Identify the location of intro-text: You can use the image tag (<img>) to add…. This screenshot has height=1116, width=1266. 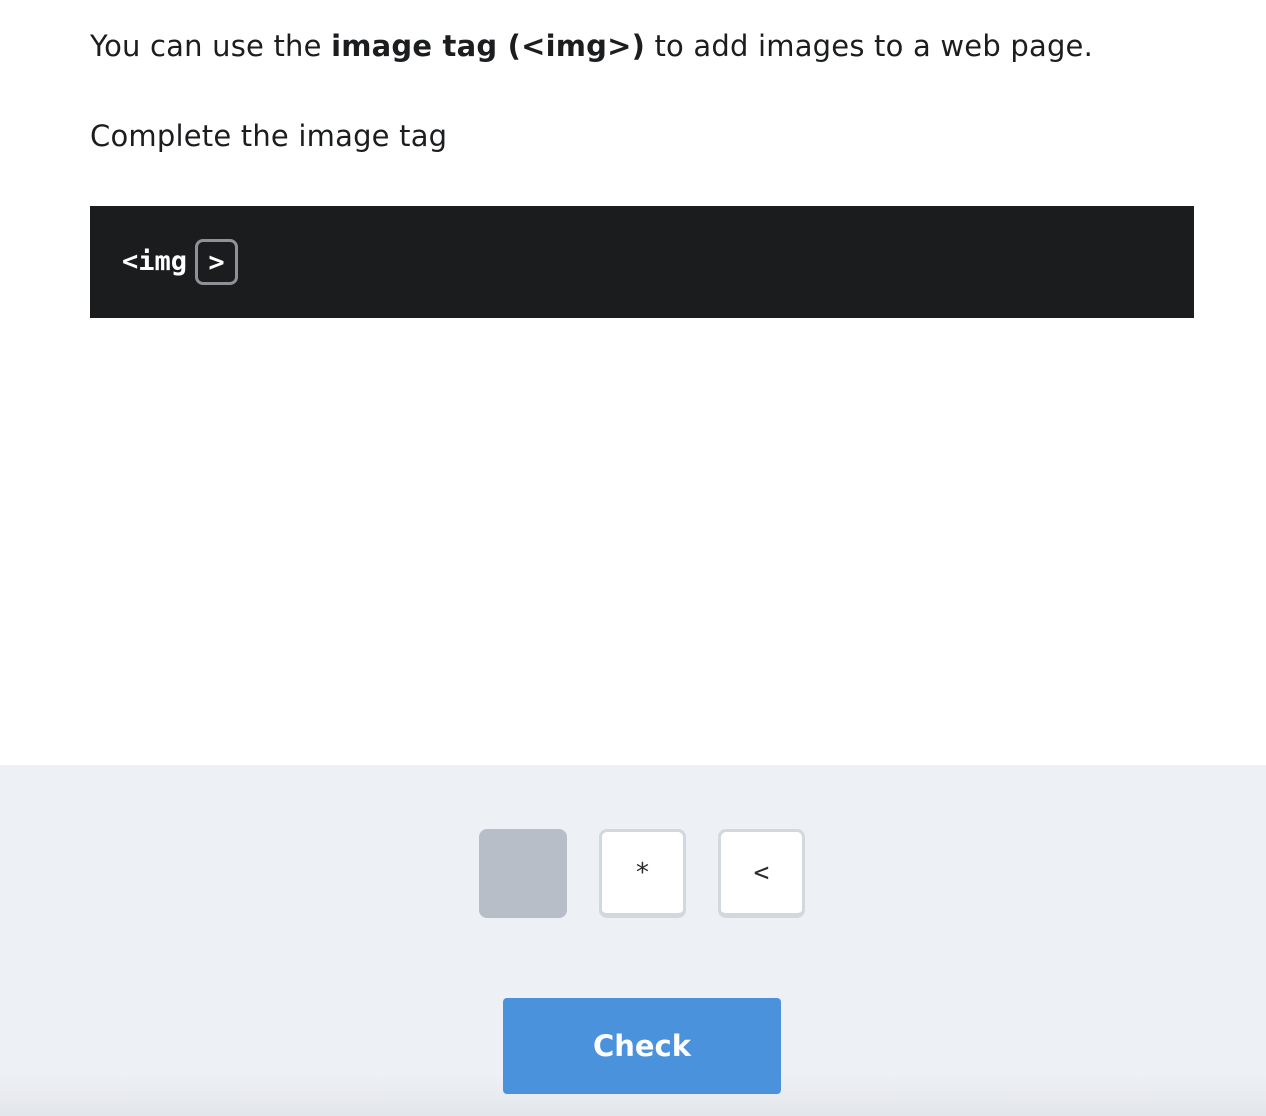
(591, 46).